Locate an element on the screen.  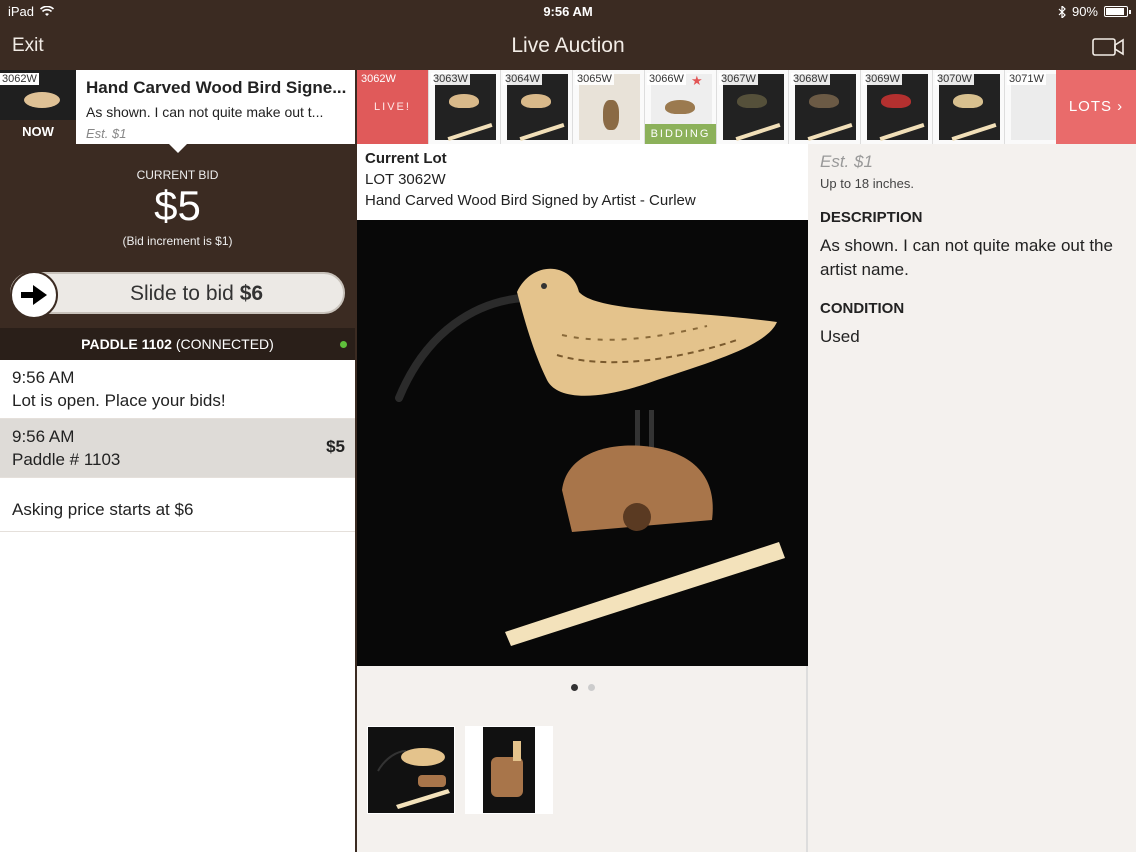
lots-label: LOTS is located at coordinates (1090, 106).